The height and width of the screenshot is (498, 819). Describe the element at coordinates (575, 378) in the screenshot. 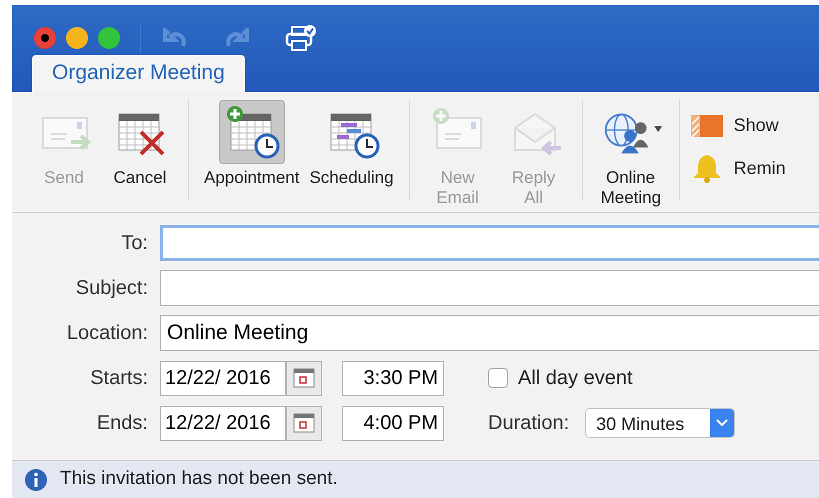

I see `checkbox-label: All day event` at that location.